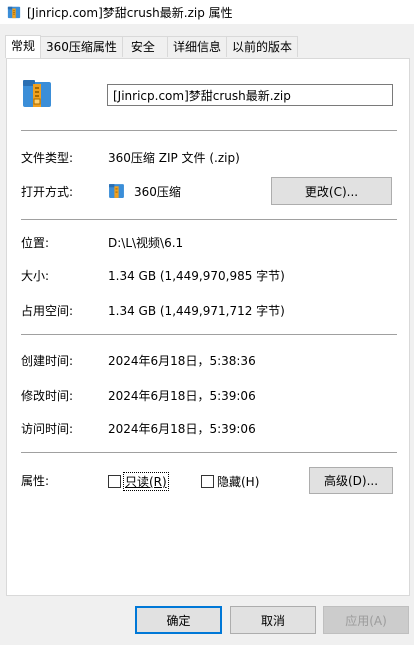  What do you see at coordinates (182, 396) in the screenshot?
I see `modified-value: 2024年6月18日，5:39:06` at bounding box center [182, 396].